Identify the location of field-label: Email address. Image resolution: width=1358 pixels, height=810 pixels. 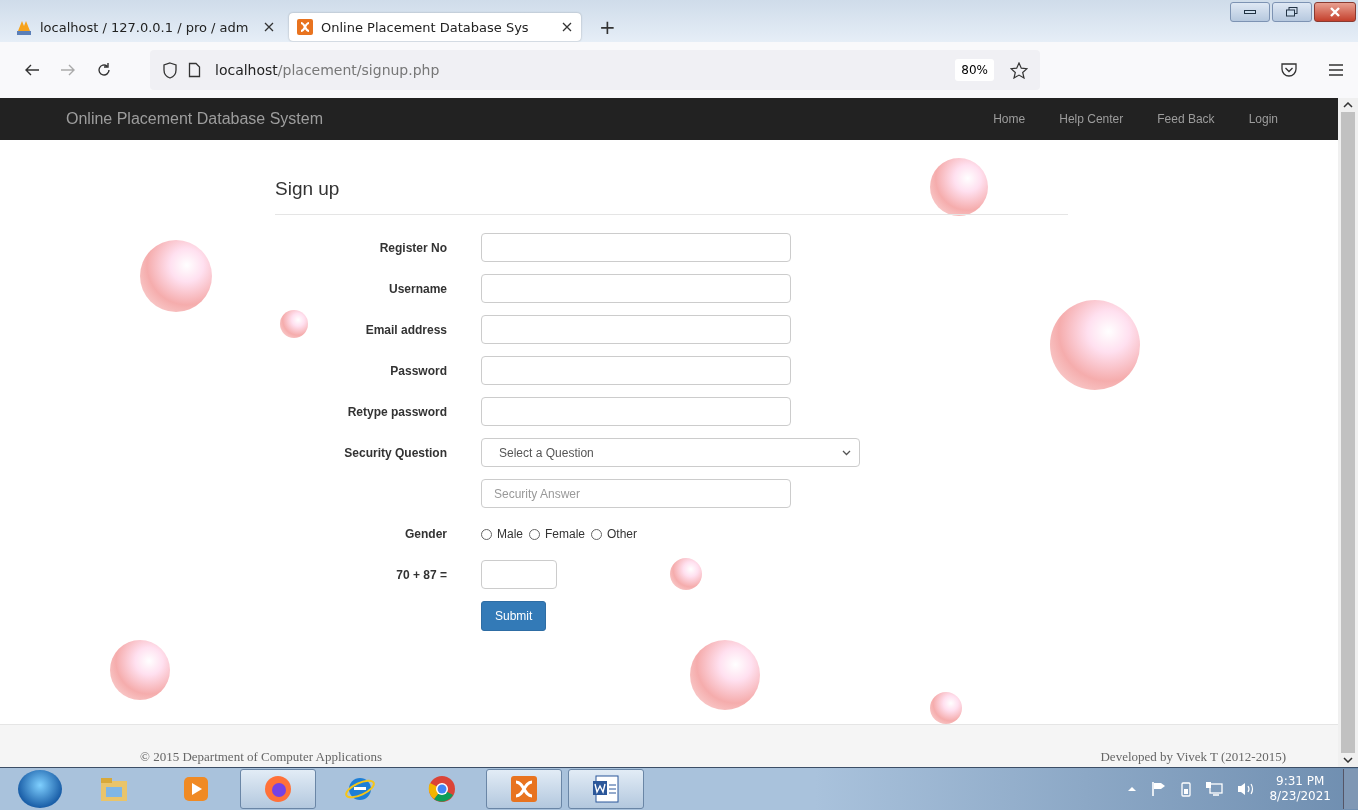
(406, 329).